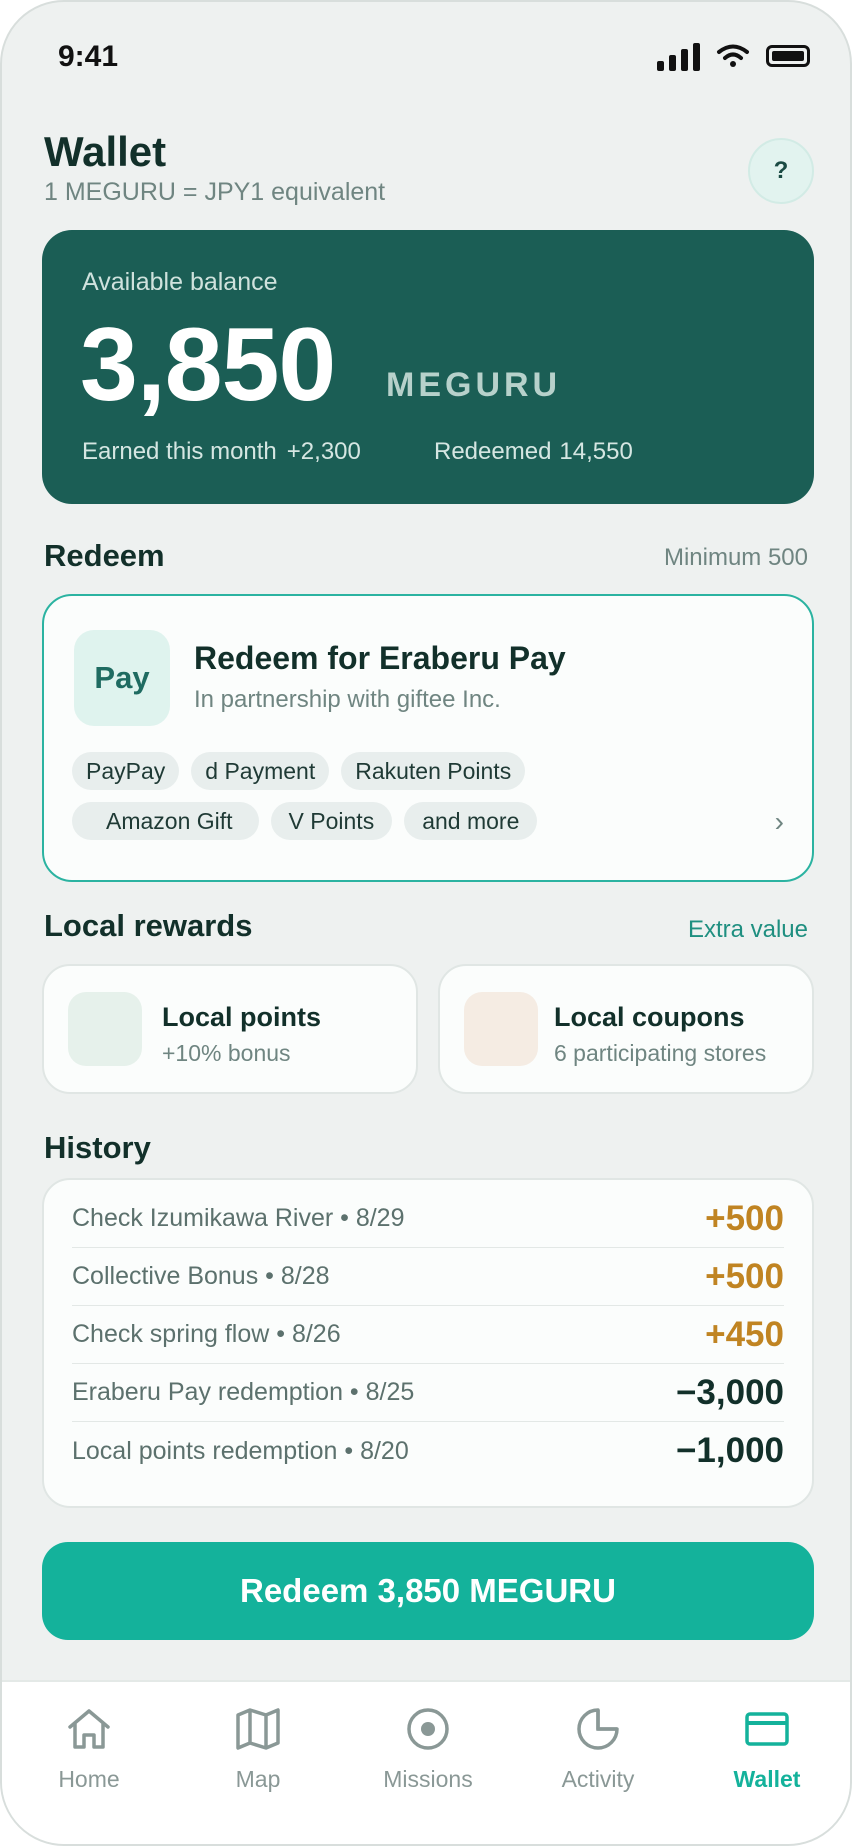 Image resolution: width=852 pixels, height=1846 pixels. I want to click on tab-activity-label: Activity, so click(598, 1779).